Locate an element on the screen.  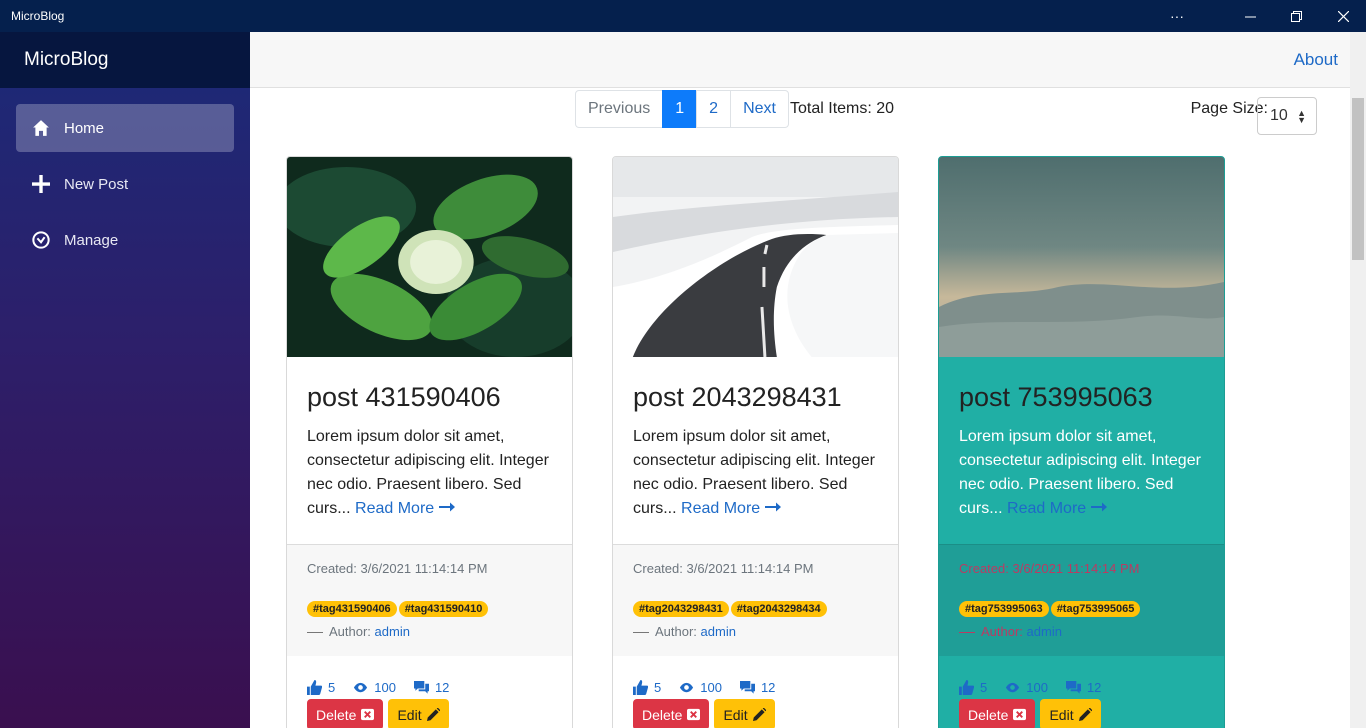
minimize-icon is located at coordinates (1250, 16).